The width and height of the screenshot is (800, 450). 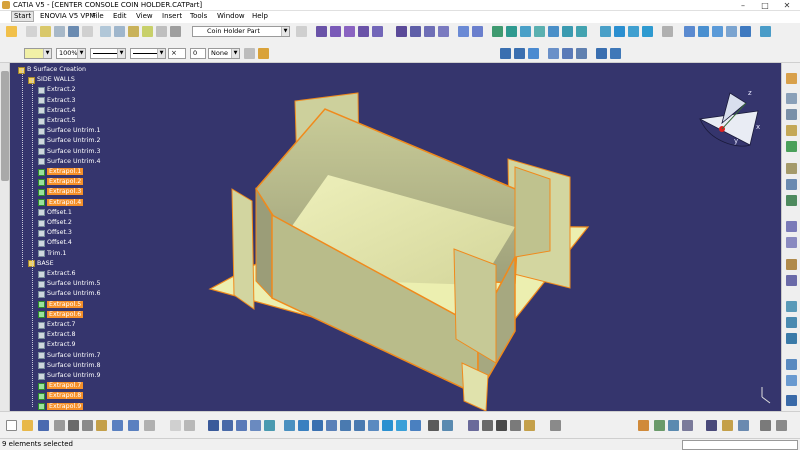 What do you see at coordinates (335, 31) in the screenshot?
I see `revolve-icon` at bounding box center [335, 31].